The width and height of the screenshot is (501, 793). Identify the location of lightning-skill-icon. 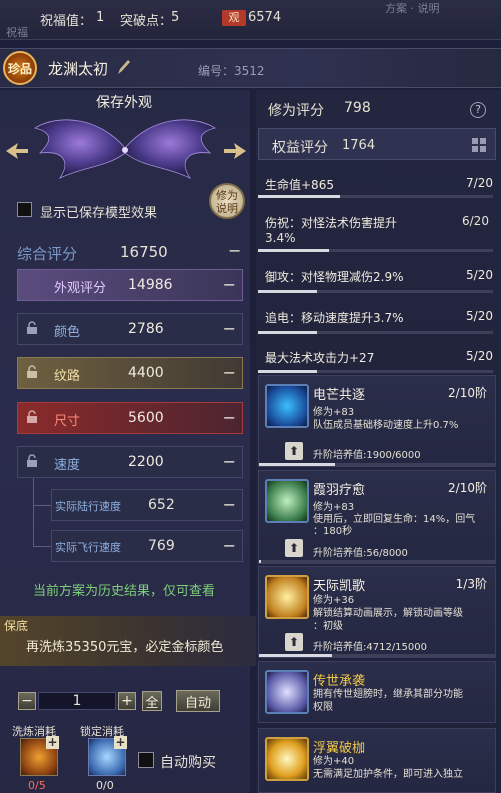
(287, 406).